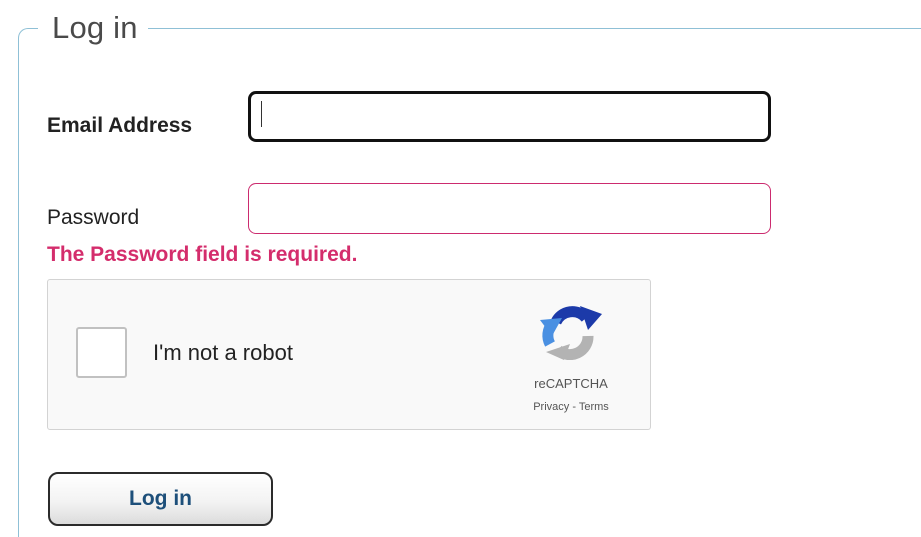  Describe the element at coordinates (594, 407) in the screenshot. I see `recaptcha-terms-link: Terms` at that location.